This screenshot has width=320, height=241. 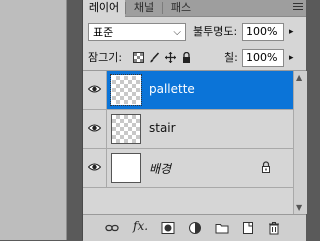 I want to click on layer-name: stair, so click(x=162, y=128).